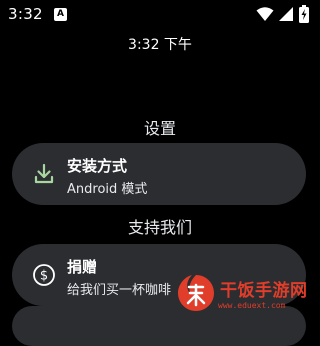  Describe the element at coordinates (25, 14) in the screenshot. I see `status-time: 3:32` at that location.